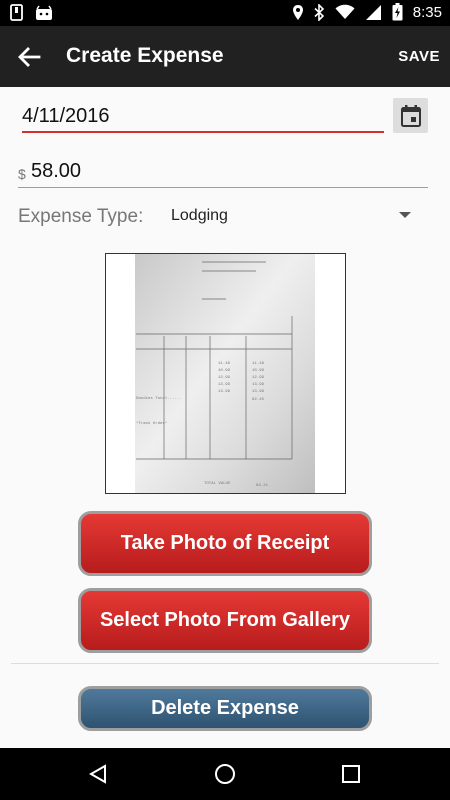 This screenshot has width=450, height=800. Describe the element at coordinates (22, 174) in the screenshot. I see `currency-symbol: $` at that location.